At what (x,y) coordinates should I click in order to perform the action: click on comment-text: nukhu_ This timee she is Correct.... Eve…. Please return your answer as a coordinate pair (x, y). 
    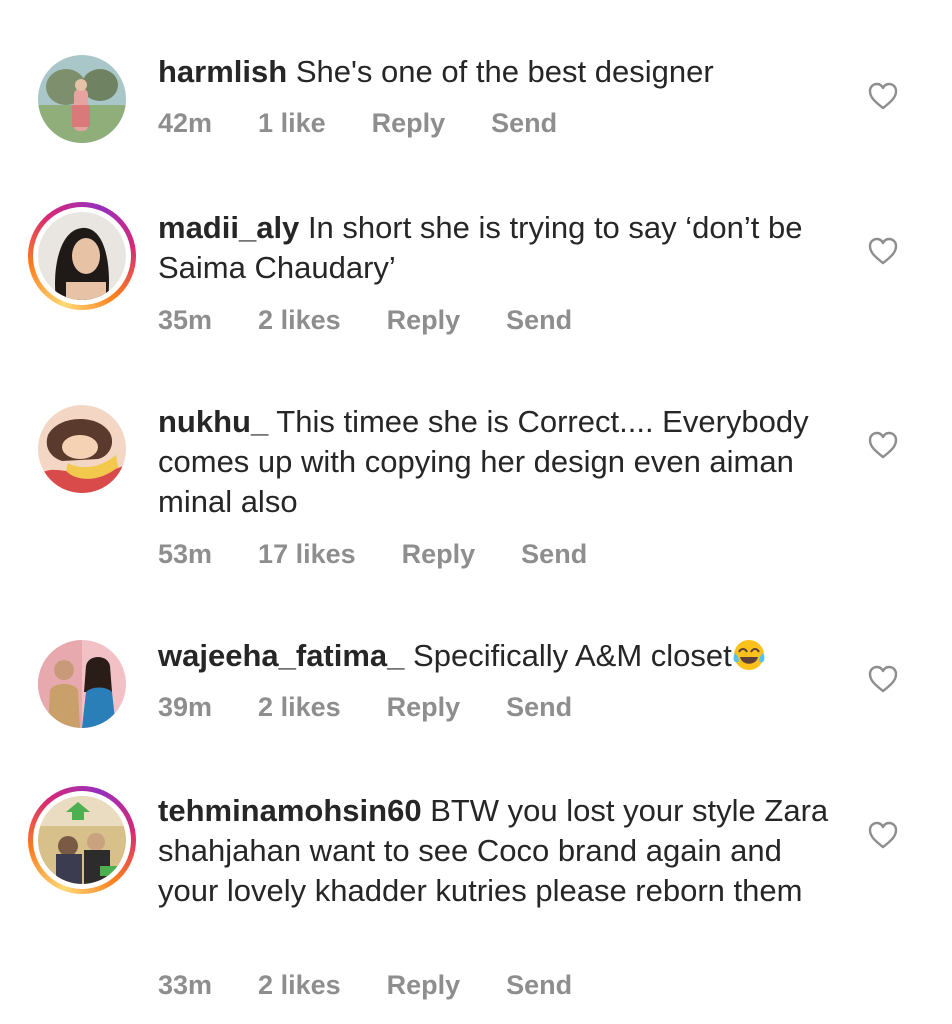
    Looking at the image, I should click on (498, 462).